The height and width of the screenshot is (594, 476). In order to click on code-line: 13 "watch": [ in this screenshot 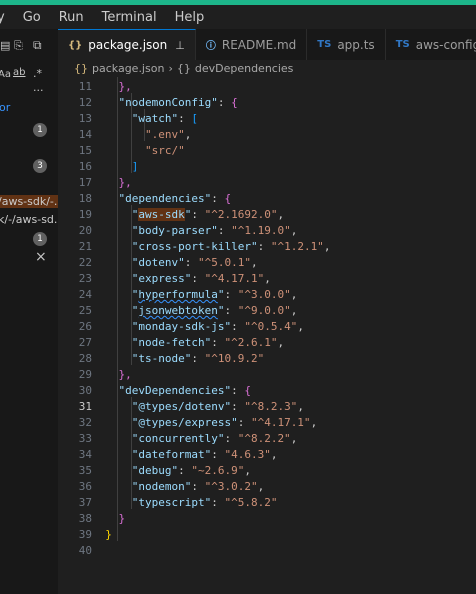, I will do `click(267, 119)`.